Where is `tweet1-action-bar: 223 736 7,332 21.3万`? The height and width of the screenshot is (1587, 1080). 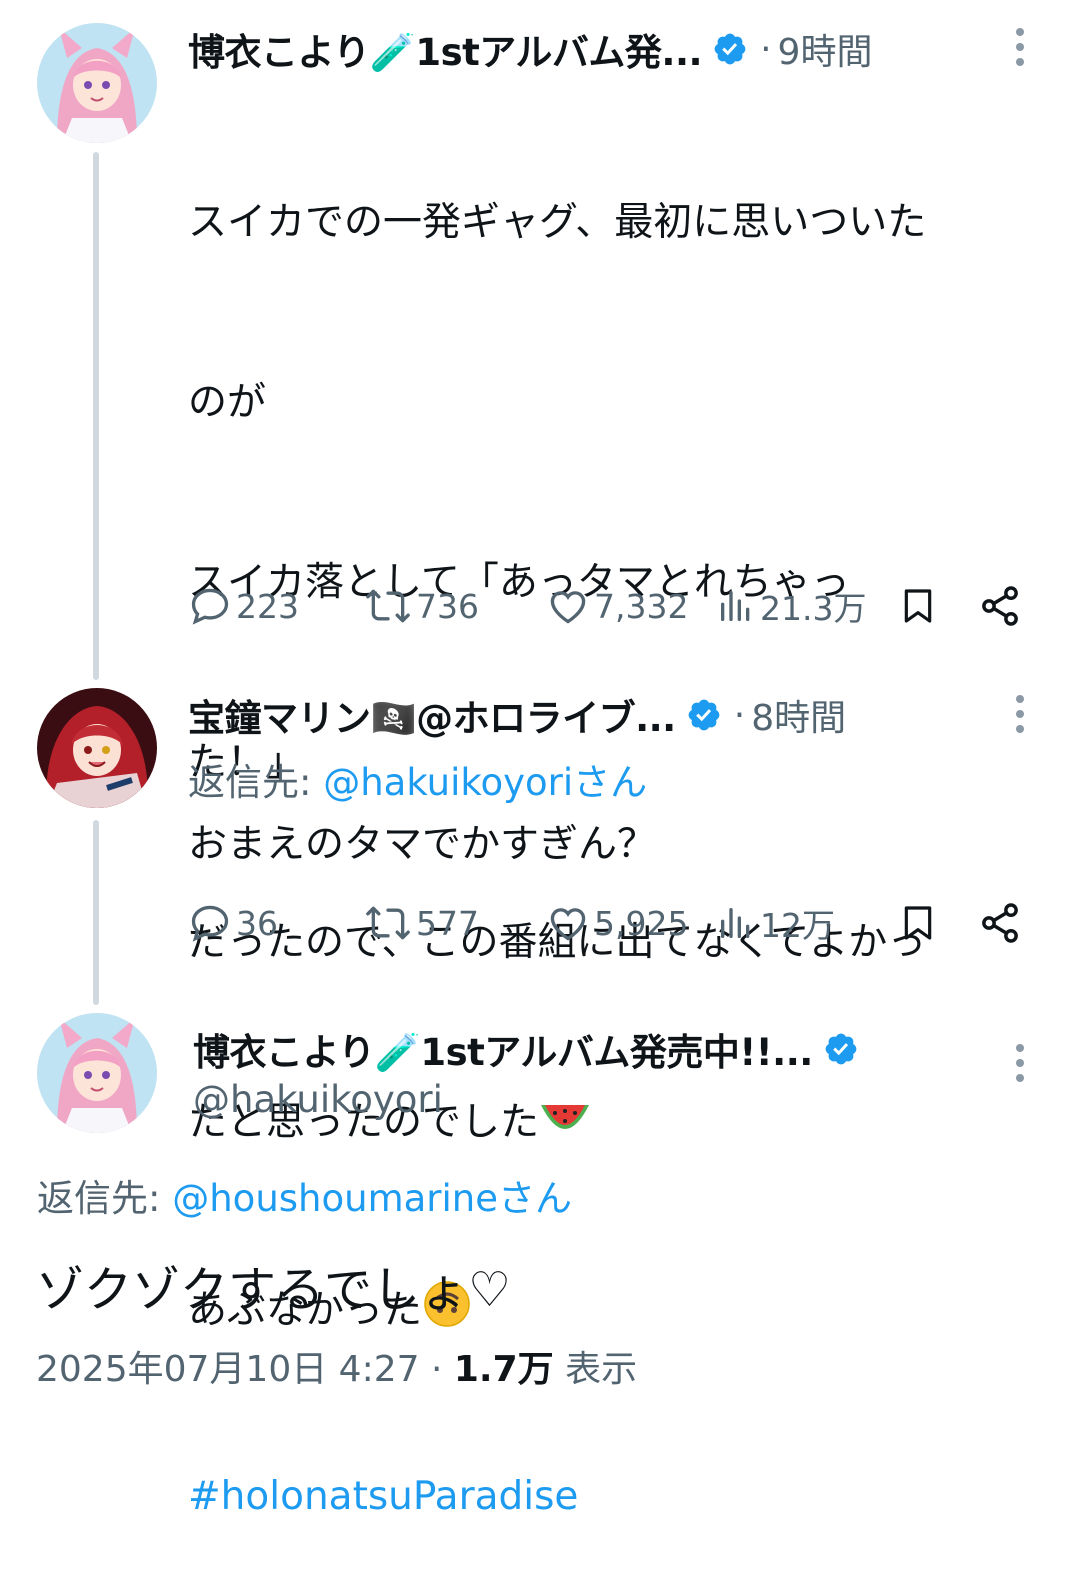
tweet1-action-bar: 223 736 7,332 21.3万 is located at coordinates (608, 606).